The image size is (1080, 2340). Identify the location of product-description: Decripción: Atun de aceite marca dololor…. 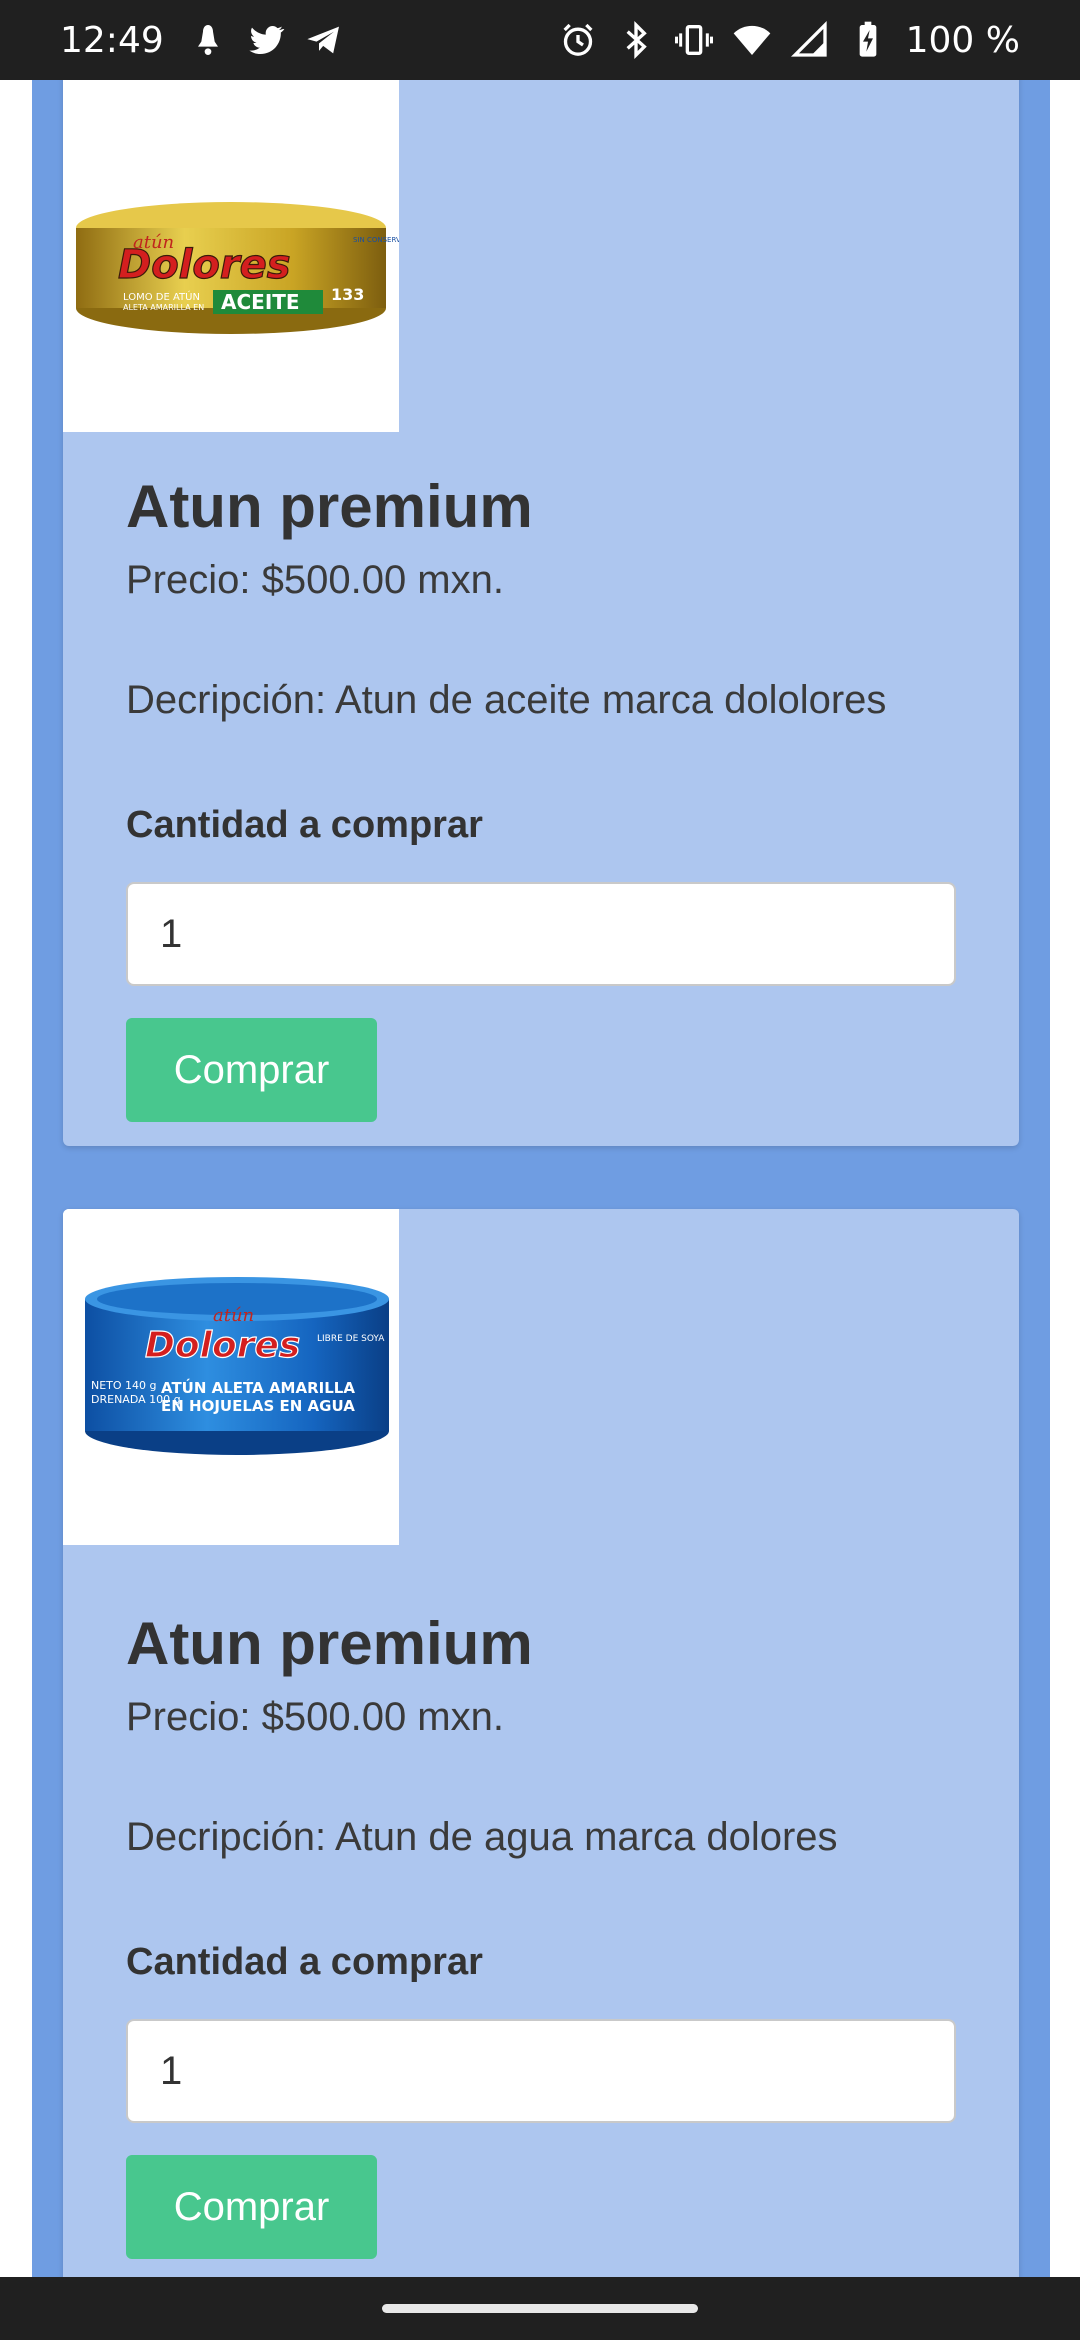
(506, 700).